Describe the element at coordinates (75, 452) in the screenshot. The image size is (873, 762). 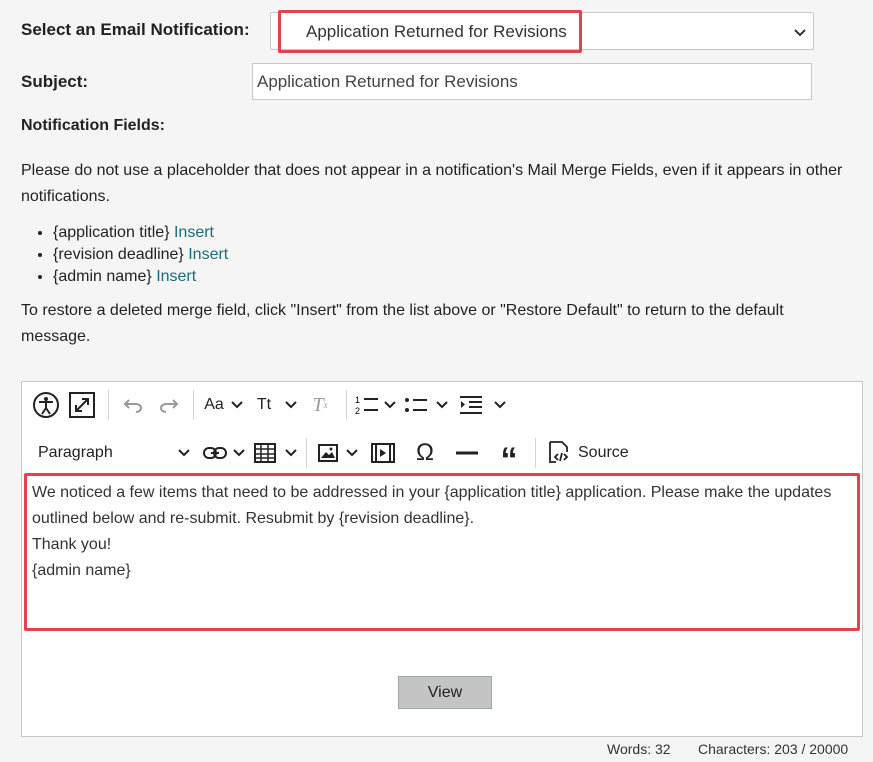
I see `paragraph-label: Paragraph` at that location.